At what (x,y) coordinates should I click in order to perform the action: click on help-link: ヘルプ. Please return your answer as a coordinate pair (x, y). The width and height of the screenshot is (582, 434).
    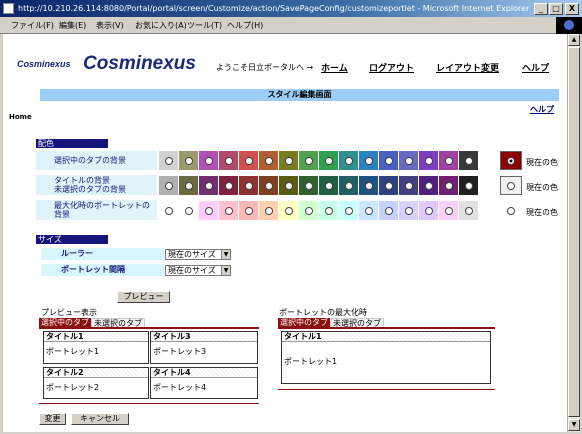
    Looking at the image, I should click on (542, 109).